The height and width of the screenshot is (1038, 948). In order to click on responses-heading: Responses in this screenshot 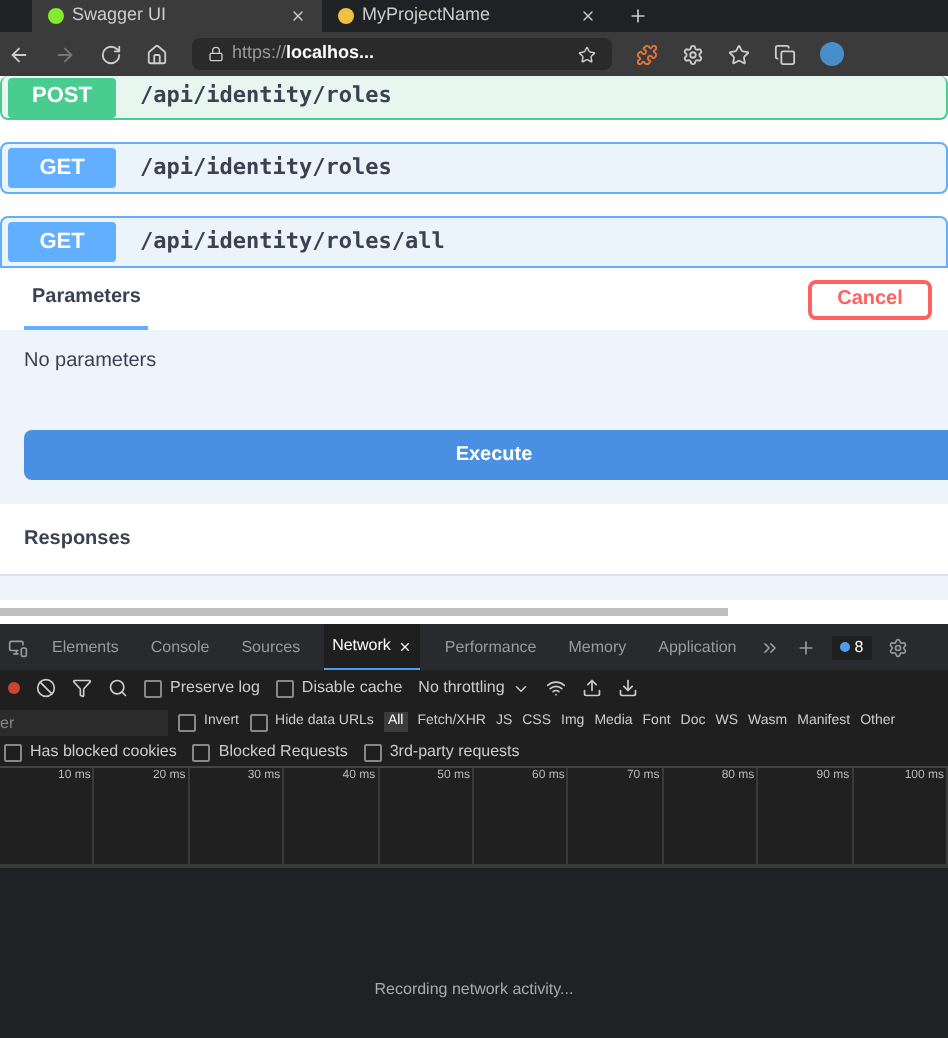, I will do `click(77, 540)`.